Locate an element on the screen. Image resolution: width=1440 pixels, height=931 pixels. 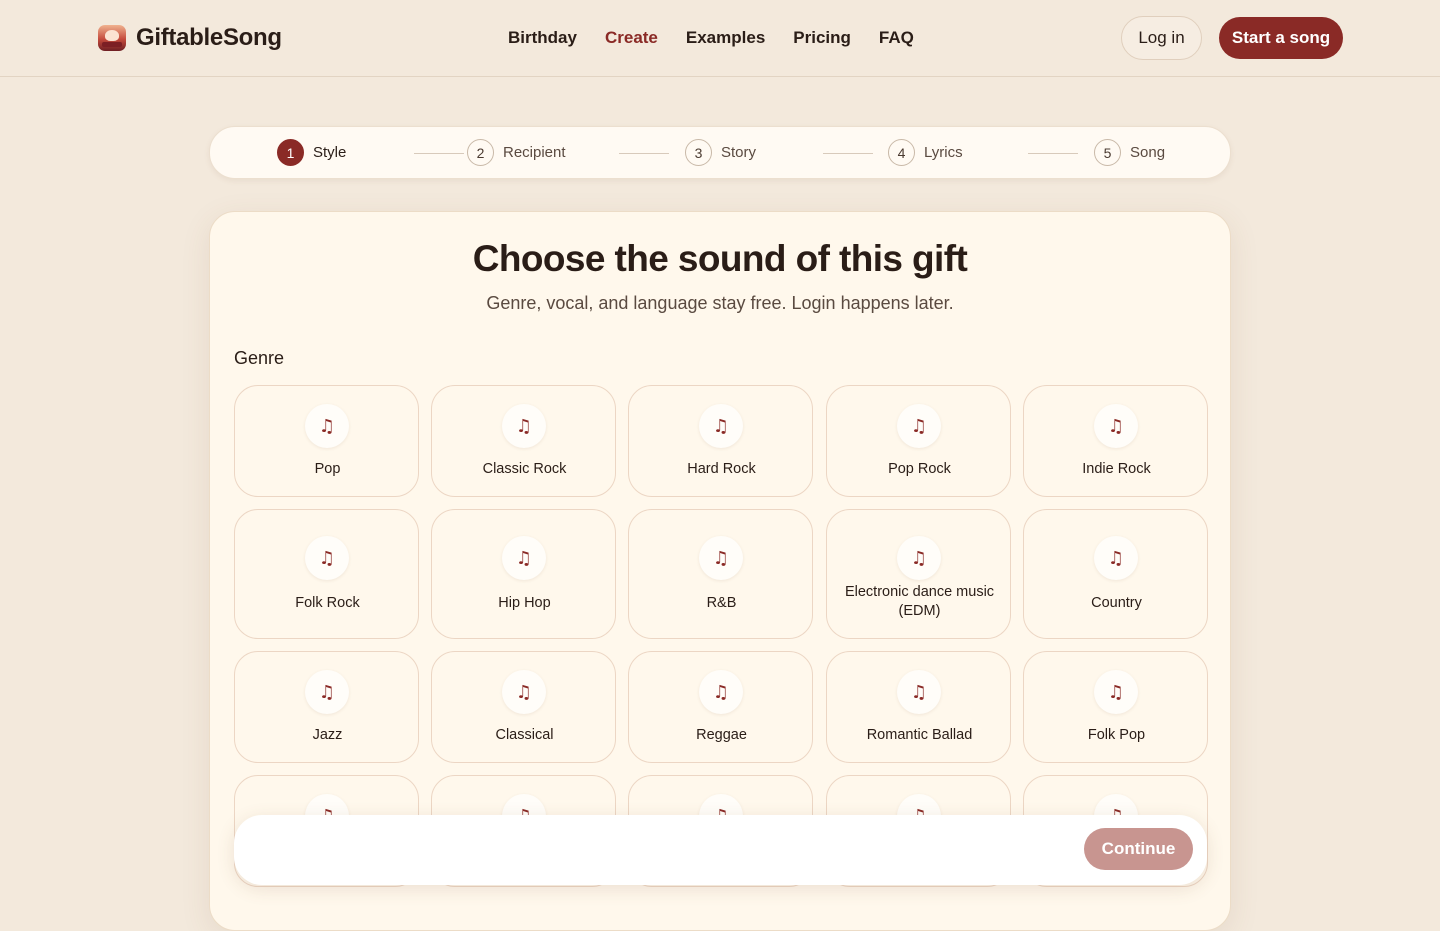
genre-option: ♫ Indie Rock is located at coordinates (1115, 441).